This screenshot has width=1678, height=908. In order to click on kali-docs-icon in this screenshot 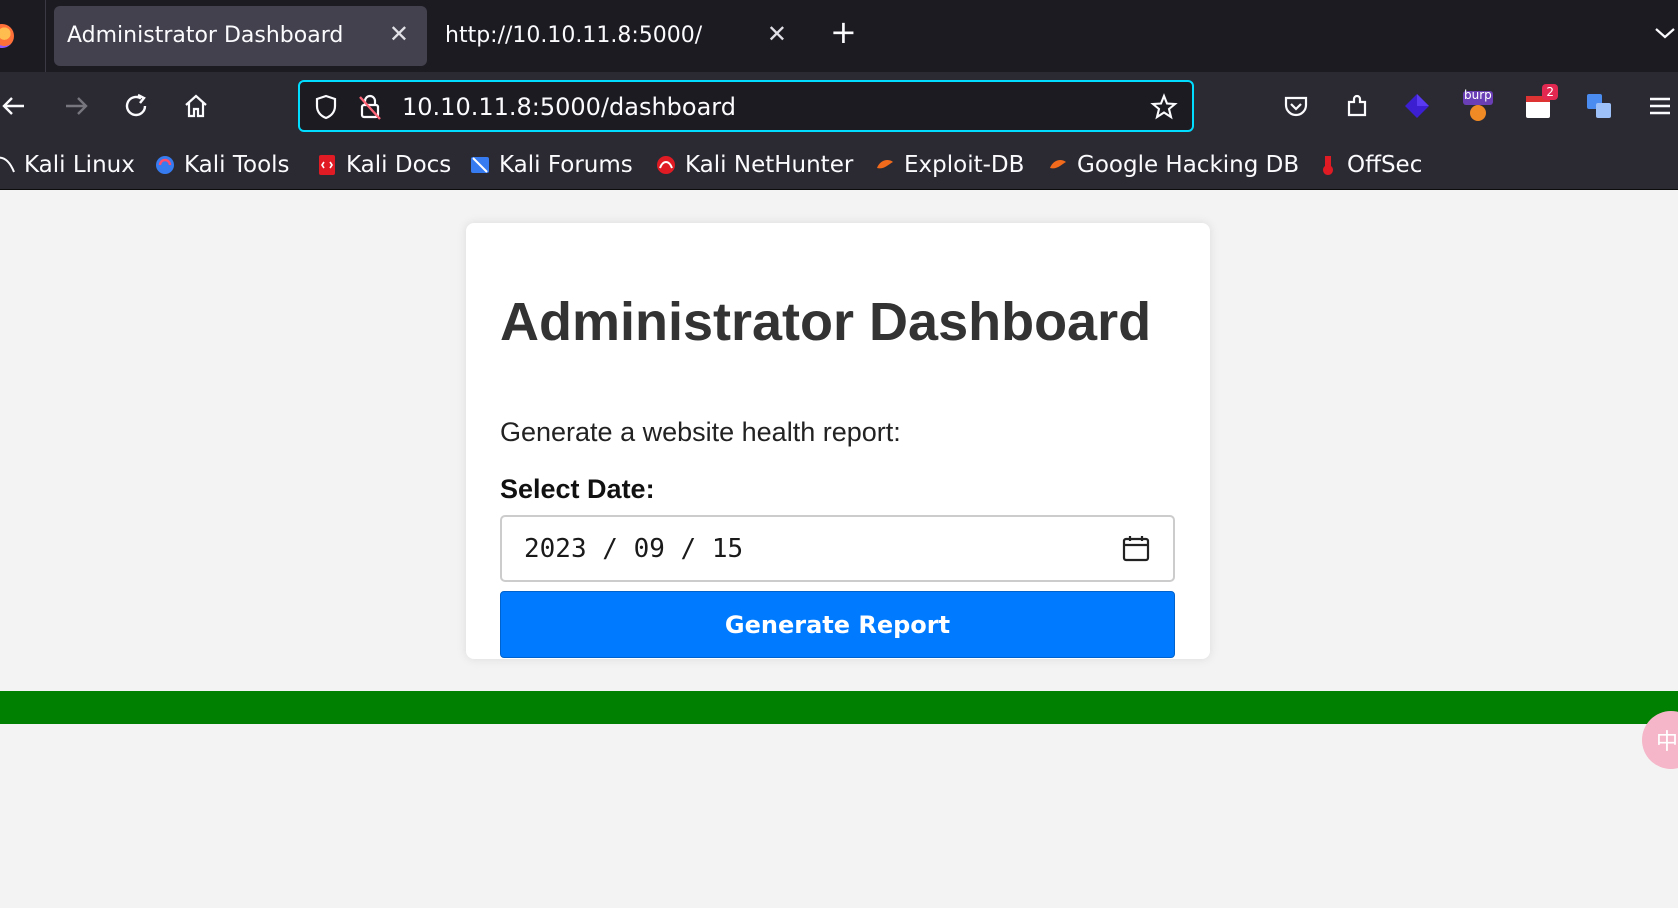, I will do `click(327, 165)`.